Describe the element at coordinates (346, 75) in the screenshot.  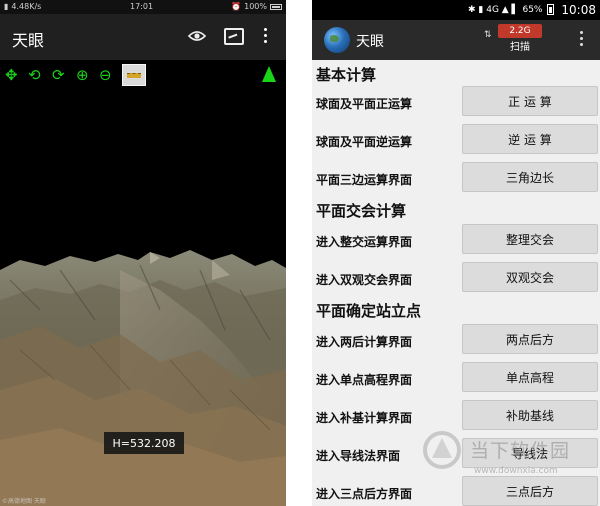
I see `section-header-basic: 基本计算` at that location.